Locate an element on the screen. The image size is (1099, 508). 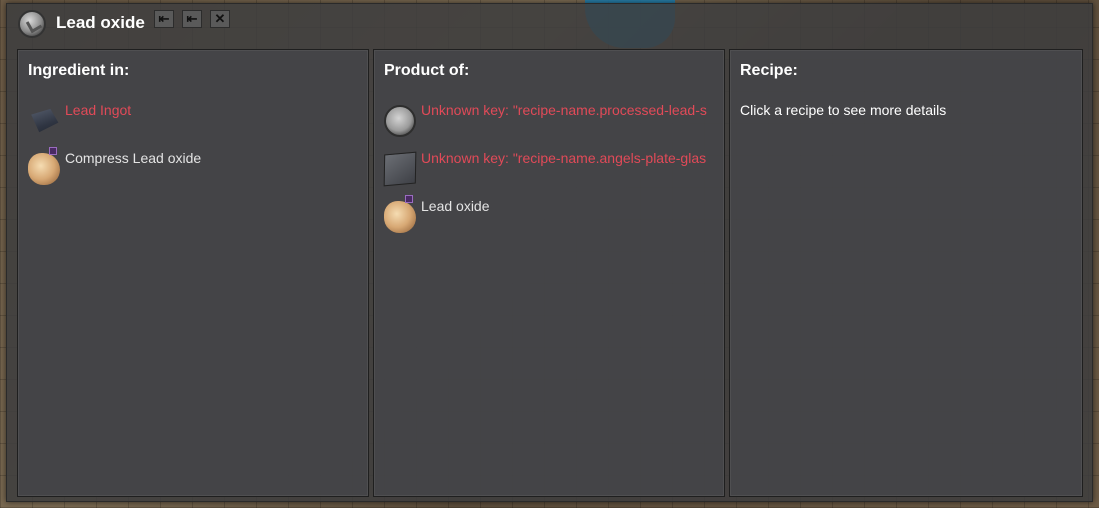
lead-ingot-icon is located at coordinates (45, 120).